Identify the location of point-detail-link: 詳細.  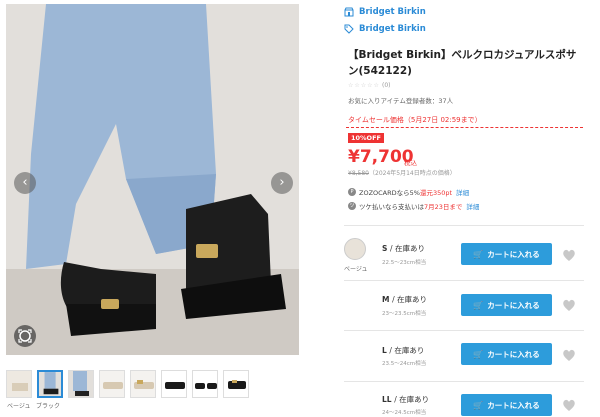
(462, 192).